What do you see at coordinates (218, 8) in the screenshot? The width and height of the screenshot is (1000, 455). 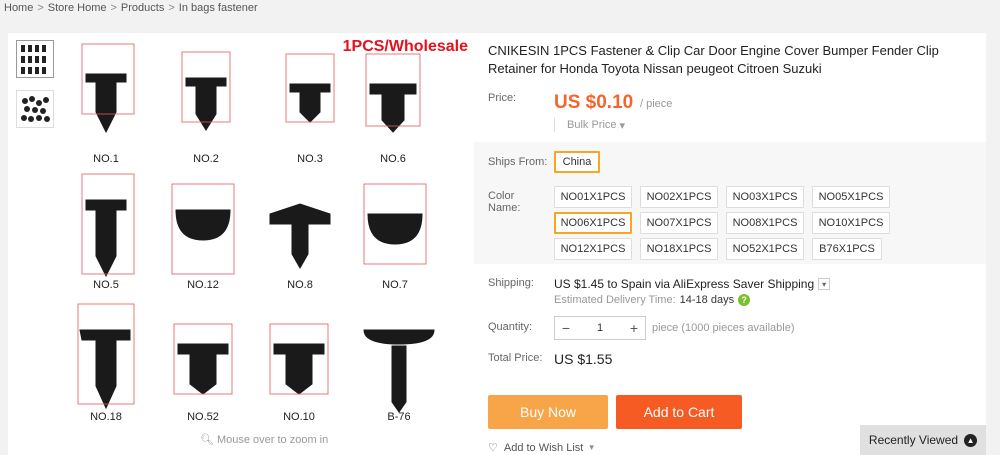 I see `breadcrumb-current: In bags fastener` at bounding box center [218, 8].